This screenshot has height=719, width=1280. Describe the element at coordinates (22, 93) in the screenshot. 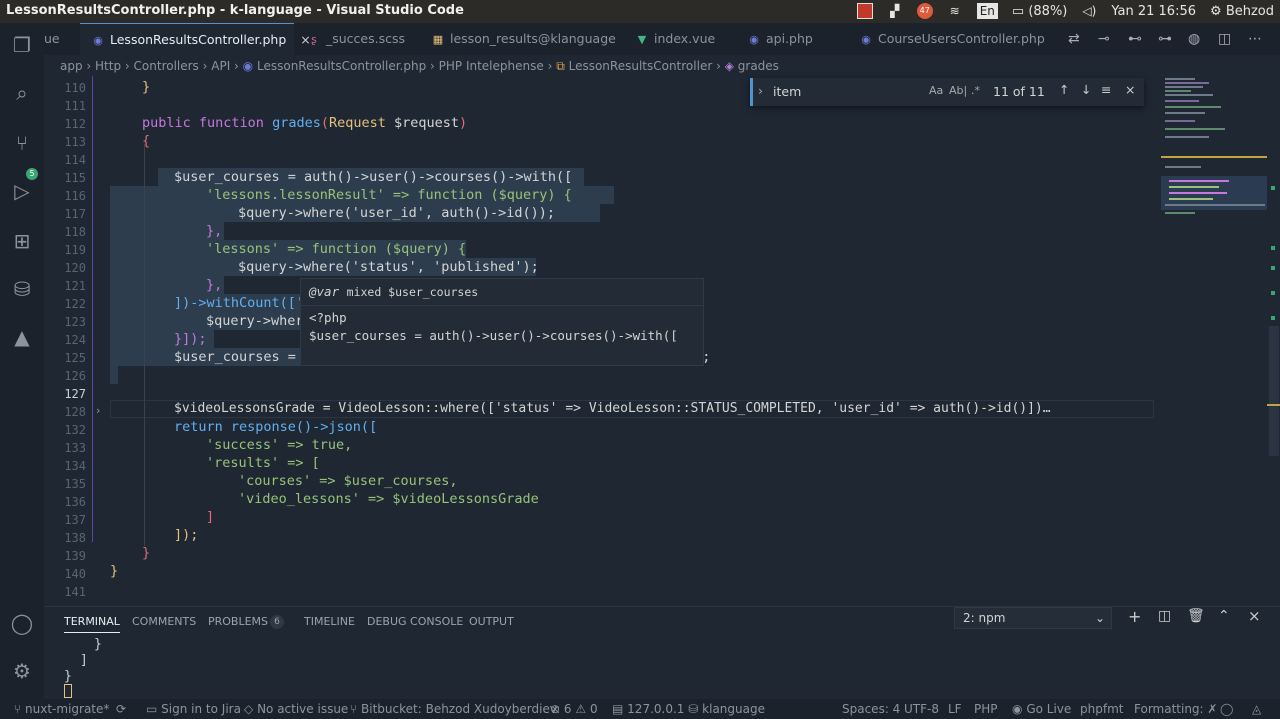

I see `search-icon: ⌕` at that location.